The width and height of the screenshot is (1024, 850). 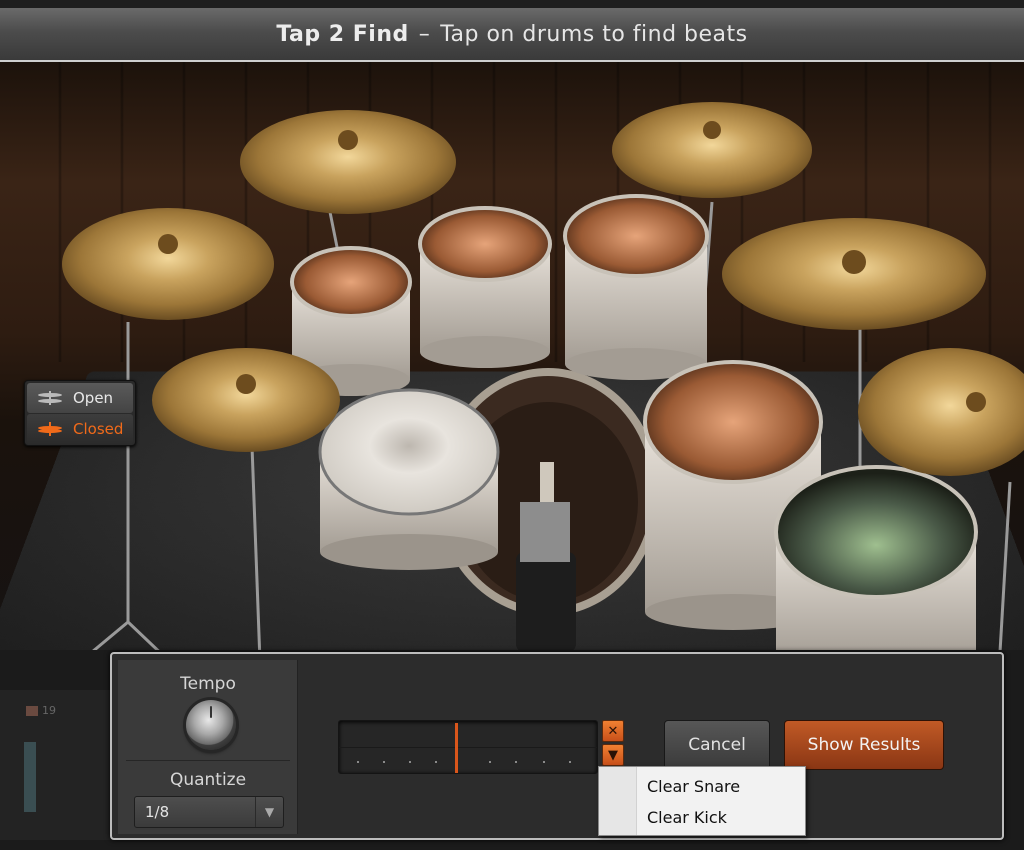 What do you see at coordinates (55, 765) in the screenshot?
I see `background-track: 19` at bounding box center [55, 765].